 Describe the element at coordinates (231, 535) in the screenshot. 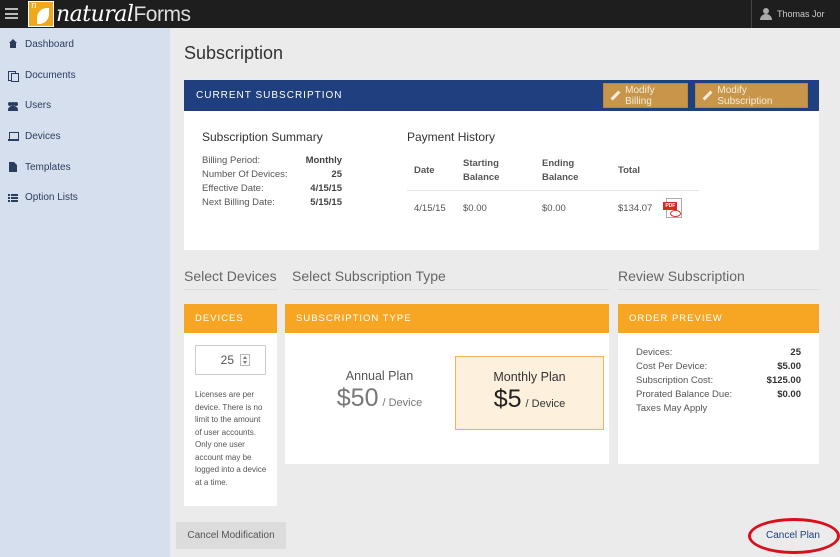

I see `cancel-modification-button: Cancel Modification` at that location.